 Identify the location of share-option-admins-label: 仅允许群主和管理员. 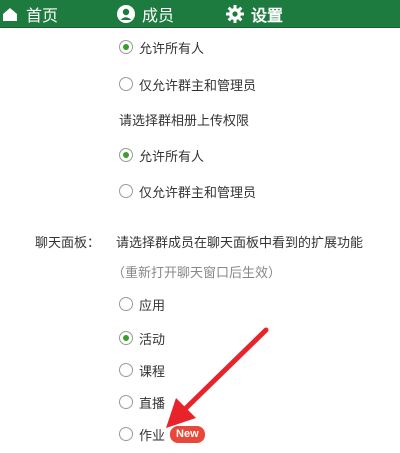
(198, 86).